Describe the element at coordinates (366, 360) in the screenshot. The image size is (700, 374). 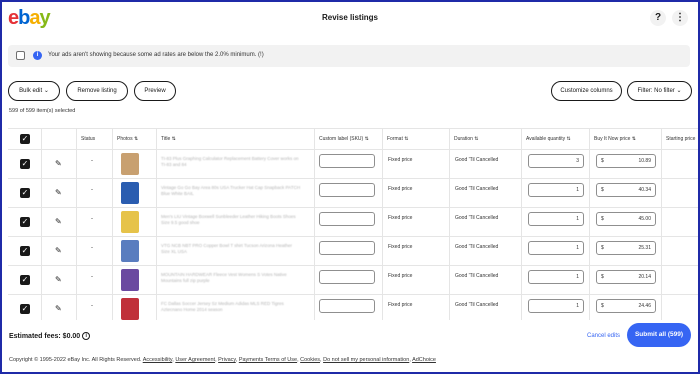
I see `footer-link: Do not sell my personal information` at that location.